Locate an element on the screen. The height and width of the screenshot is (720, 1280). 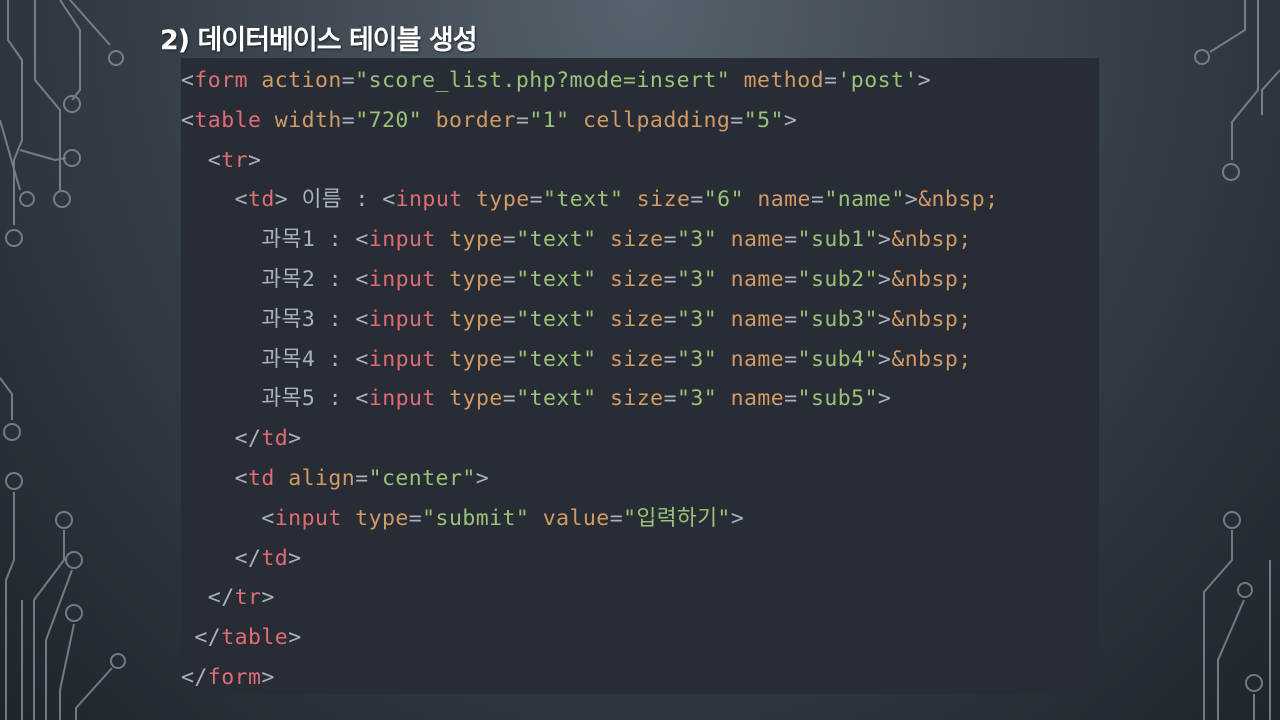
code-token-string-value: "1" is located at coordinates (549, 120).